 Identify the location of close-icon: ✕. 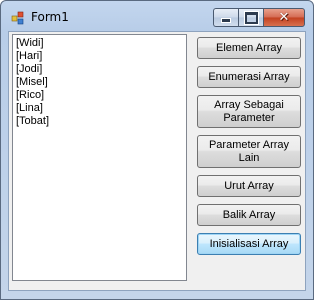
(284, 17).